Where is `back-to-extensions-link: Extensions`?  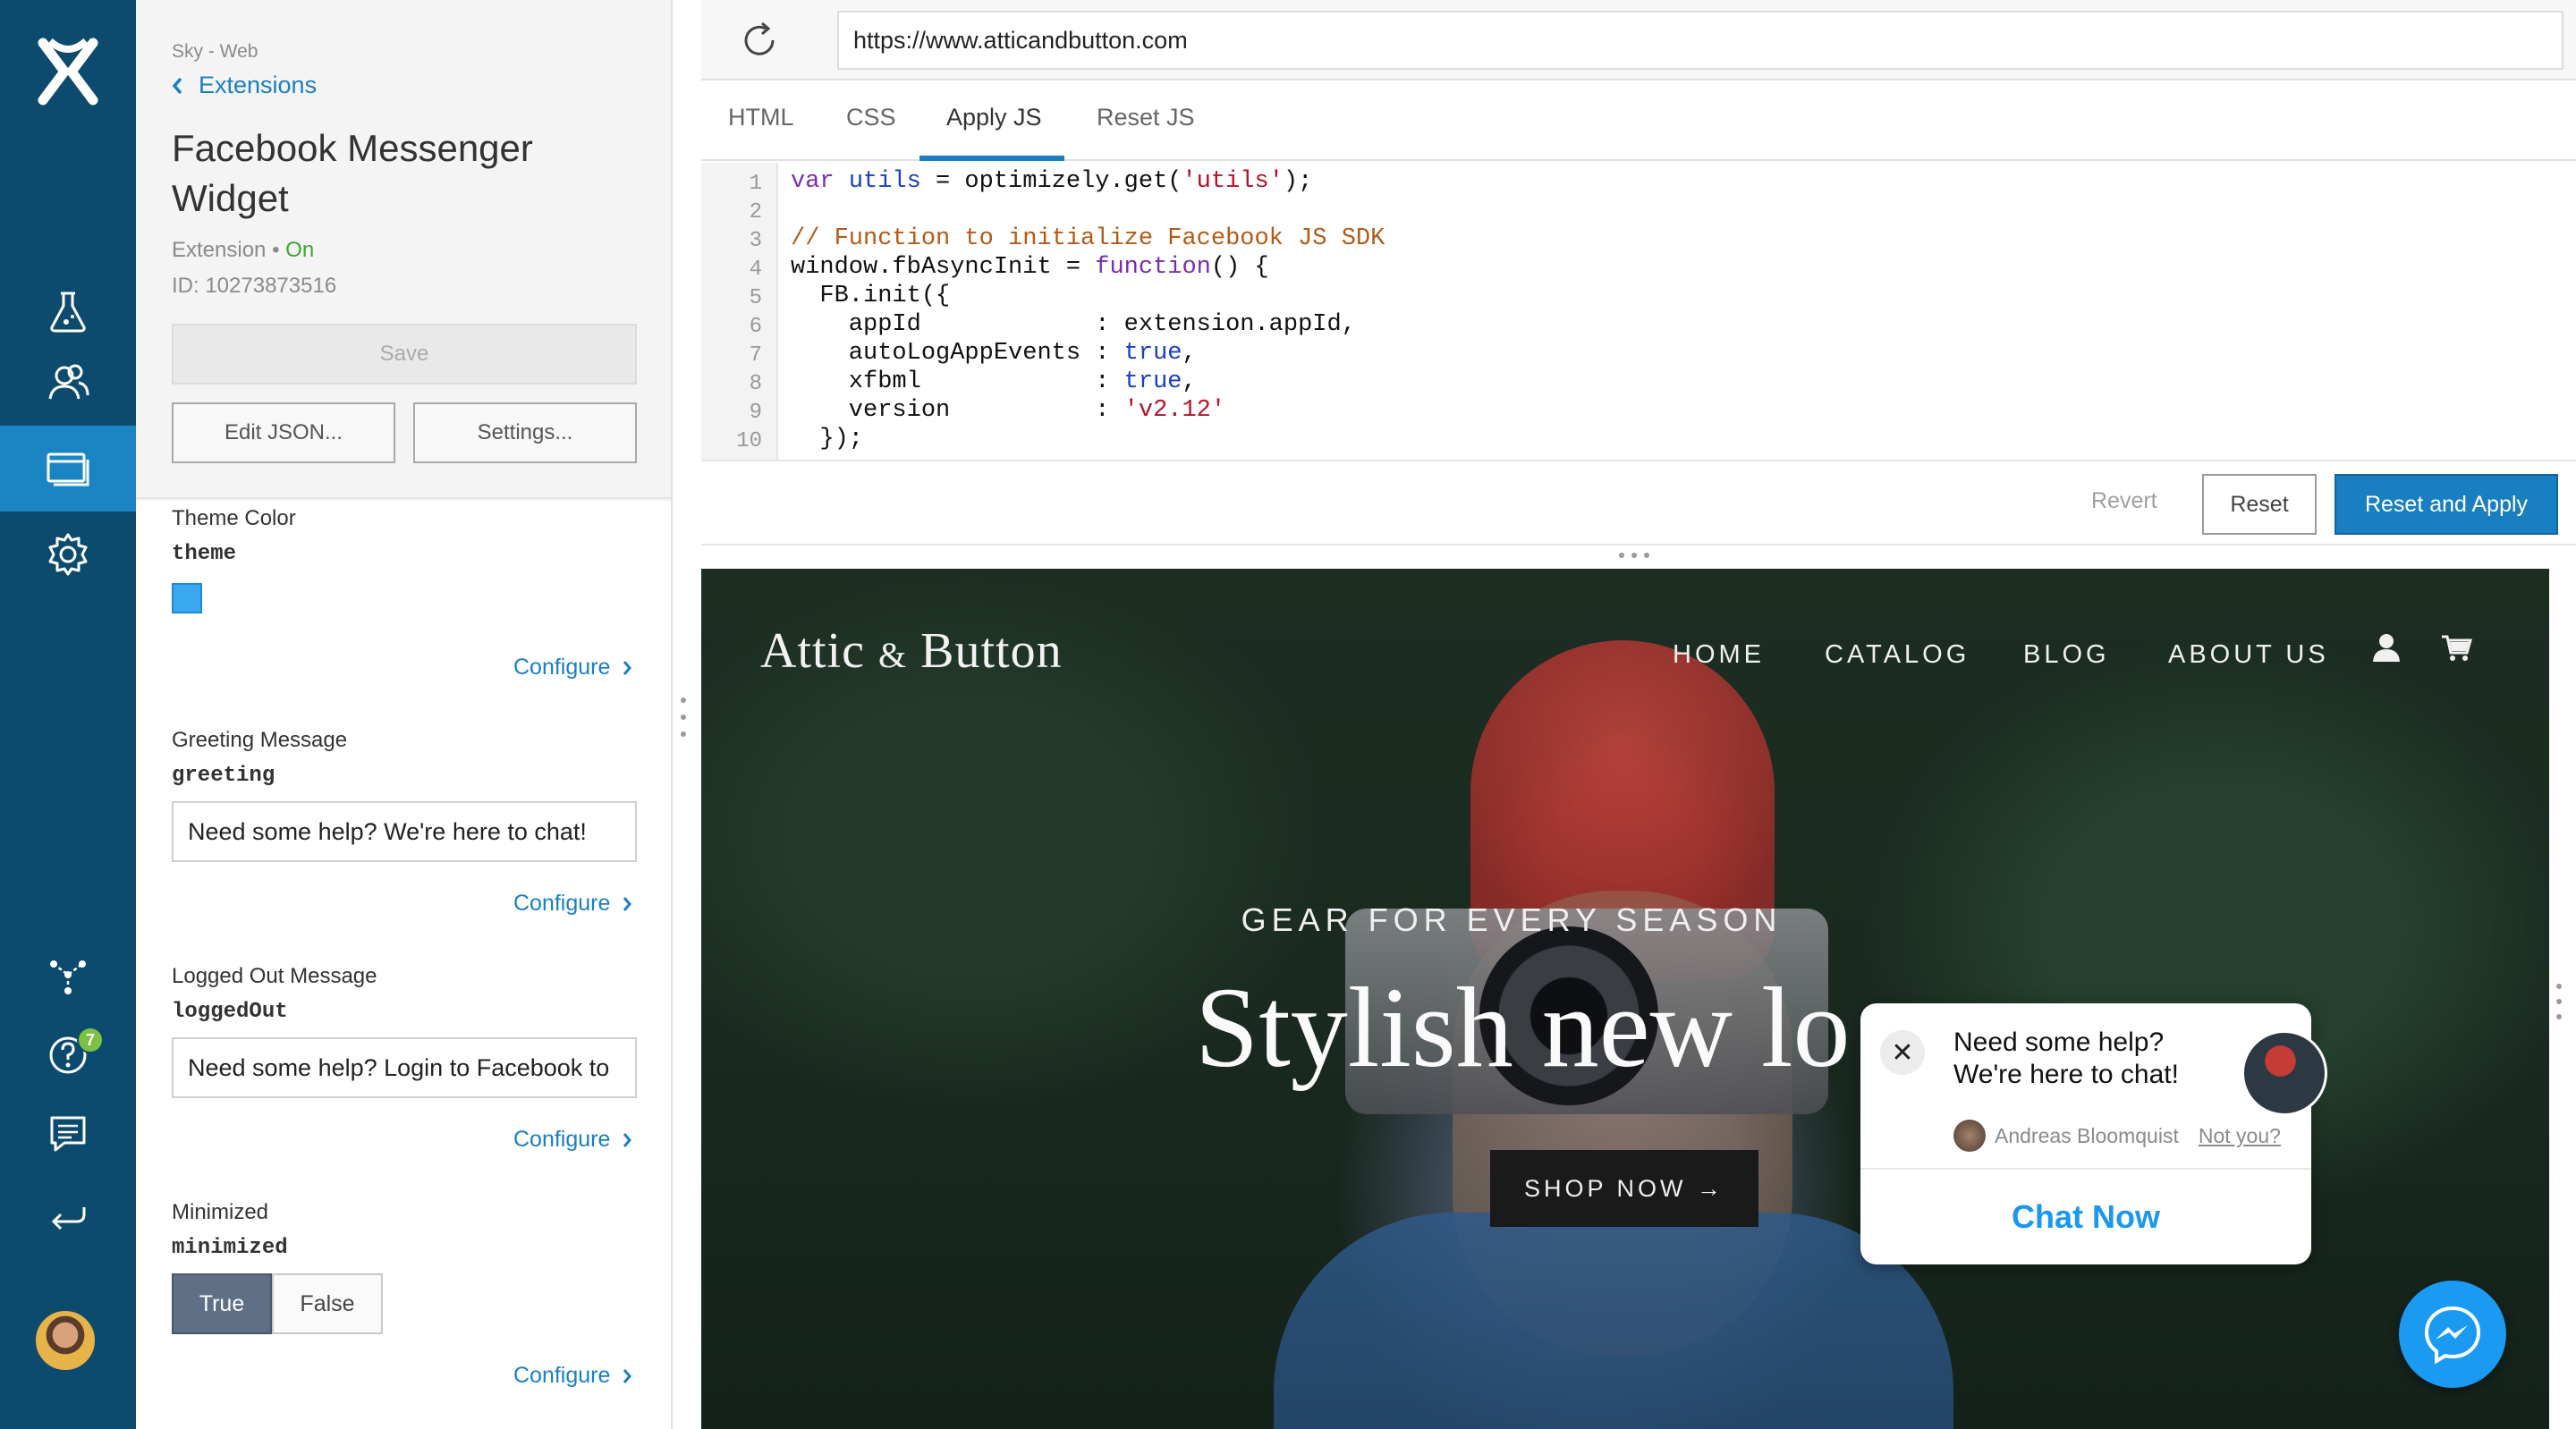
back-to-extensions-link: Extensions is located at coordinates (244, 85).